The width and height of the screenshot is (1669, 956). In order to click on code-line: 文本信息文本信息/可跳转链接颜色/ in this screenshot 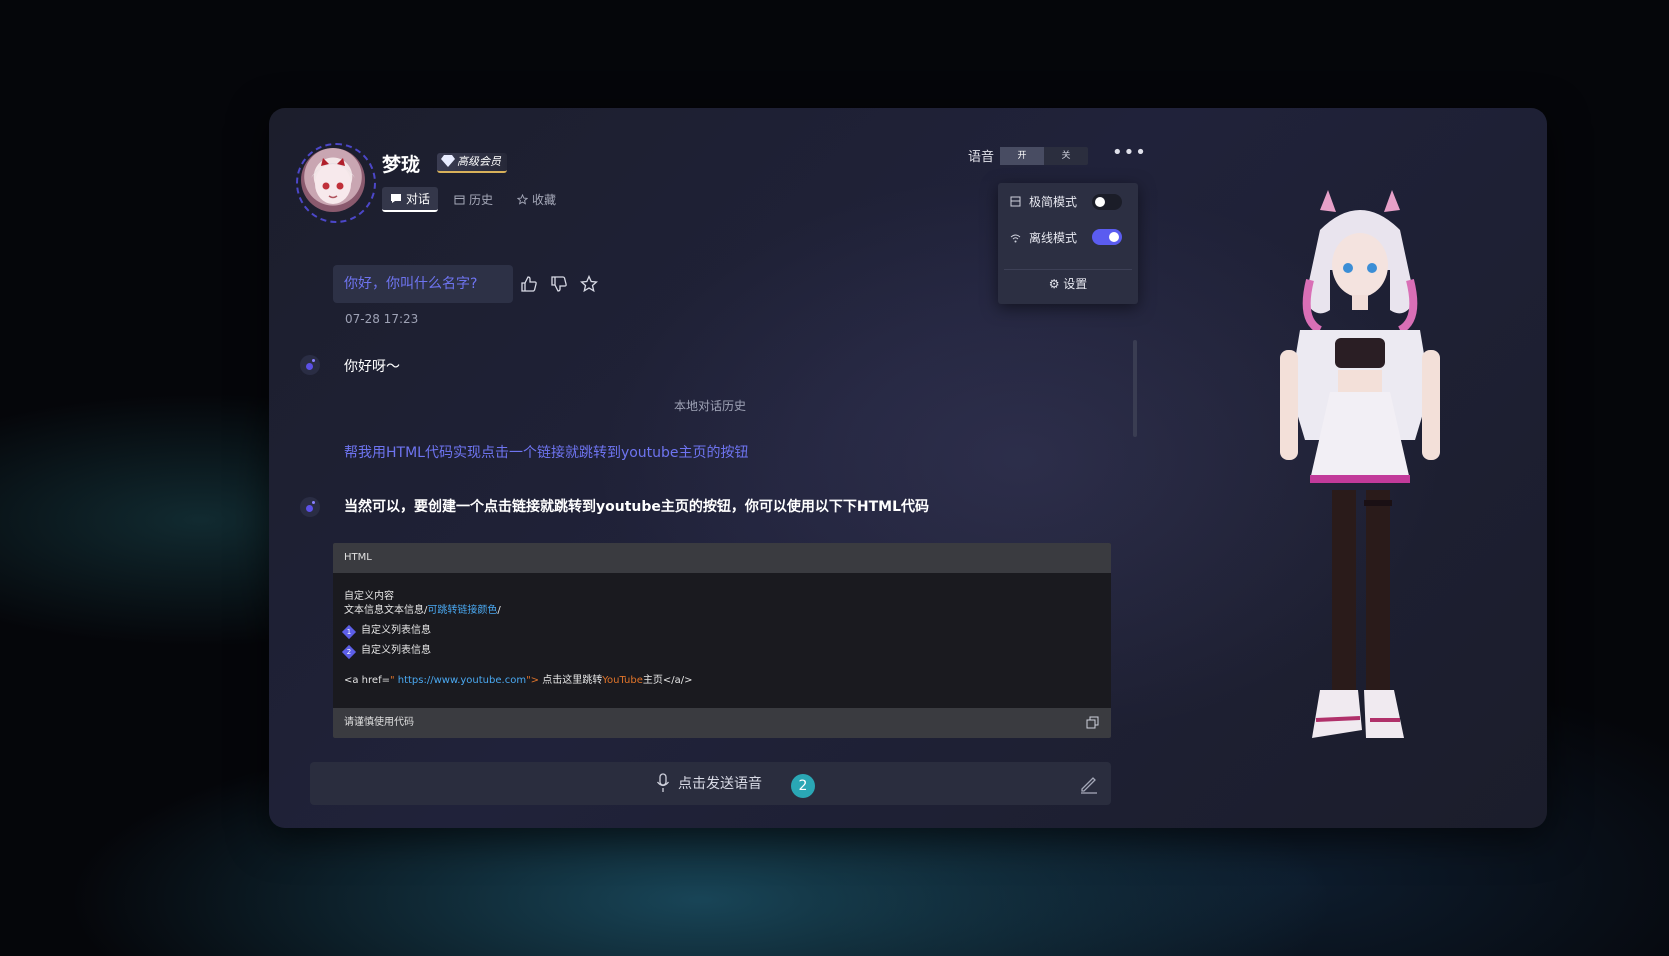, I will do `click(518, 611)`.